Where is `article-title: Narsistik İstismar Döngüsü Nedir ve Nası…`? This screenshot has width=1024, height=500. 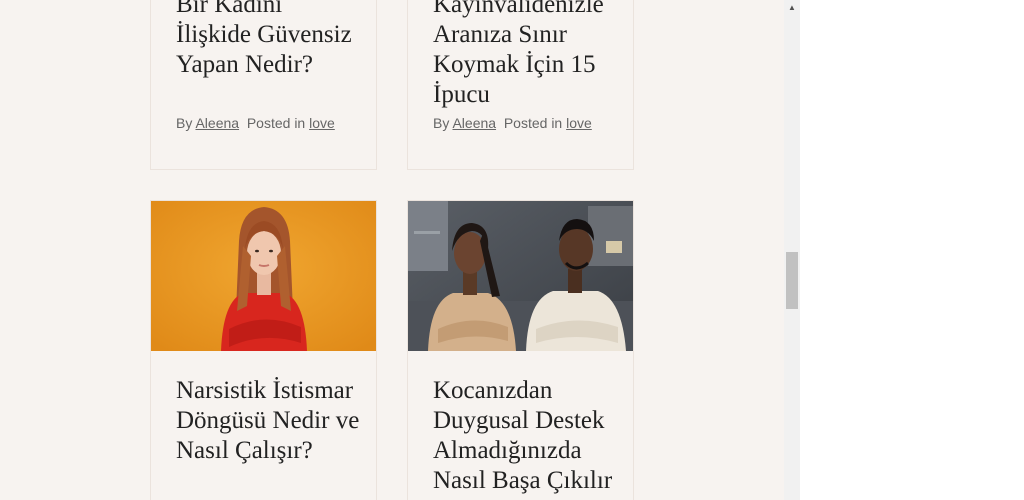
article-title: Narsistik İstismar Döngüsü Nedir ve Nası… is located at coordinates (268, 421).